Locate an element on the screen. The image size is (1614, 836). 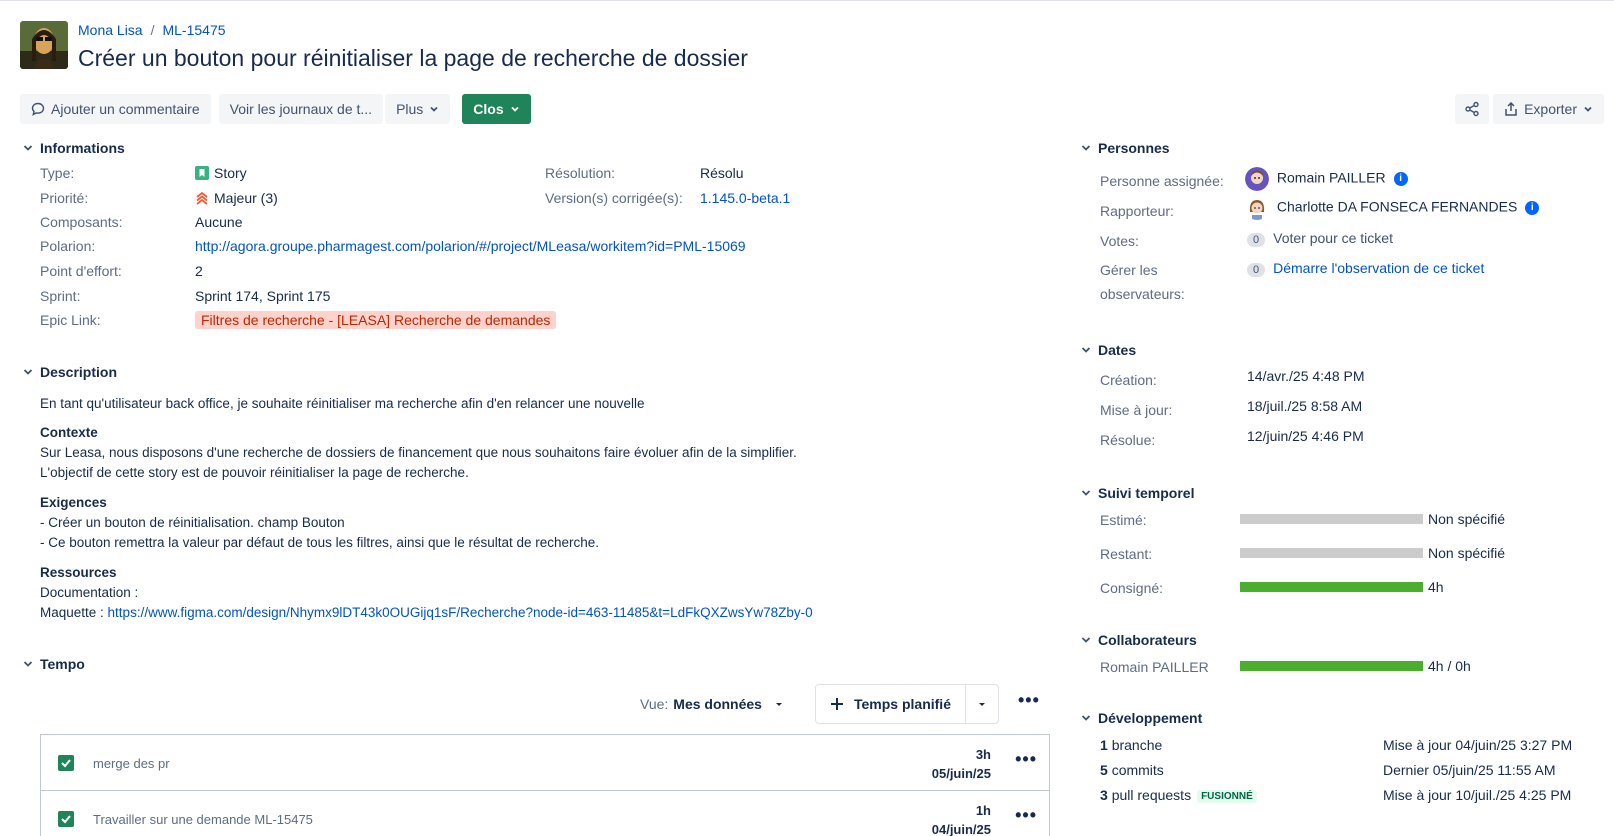
reporter-label: Rapporteur: is located at coordinates (1137, 211).